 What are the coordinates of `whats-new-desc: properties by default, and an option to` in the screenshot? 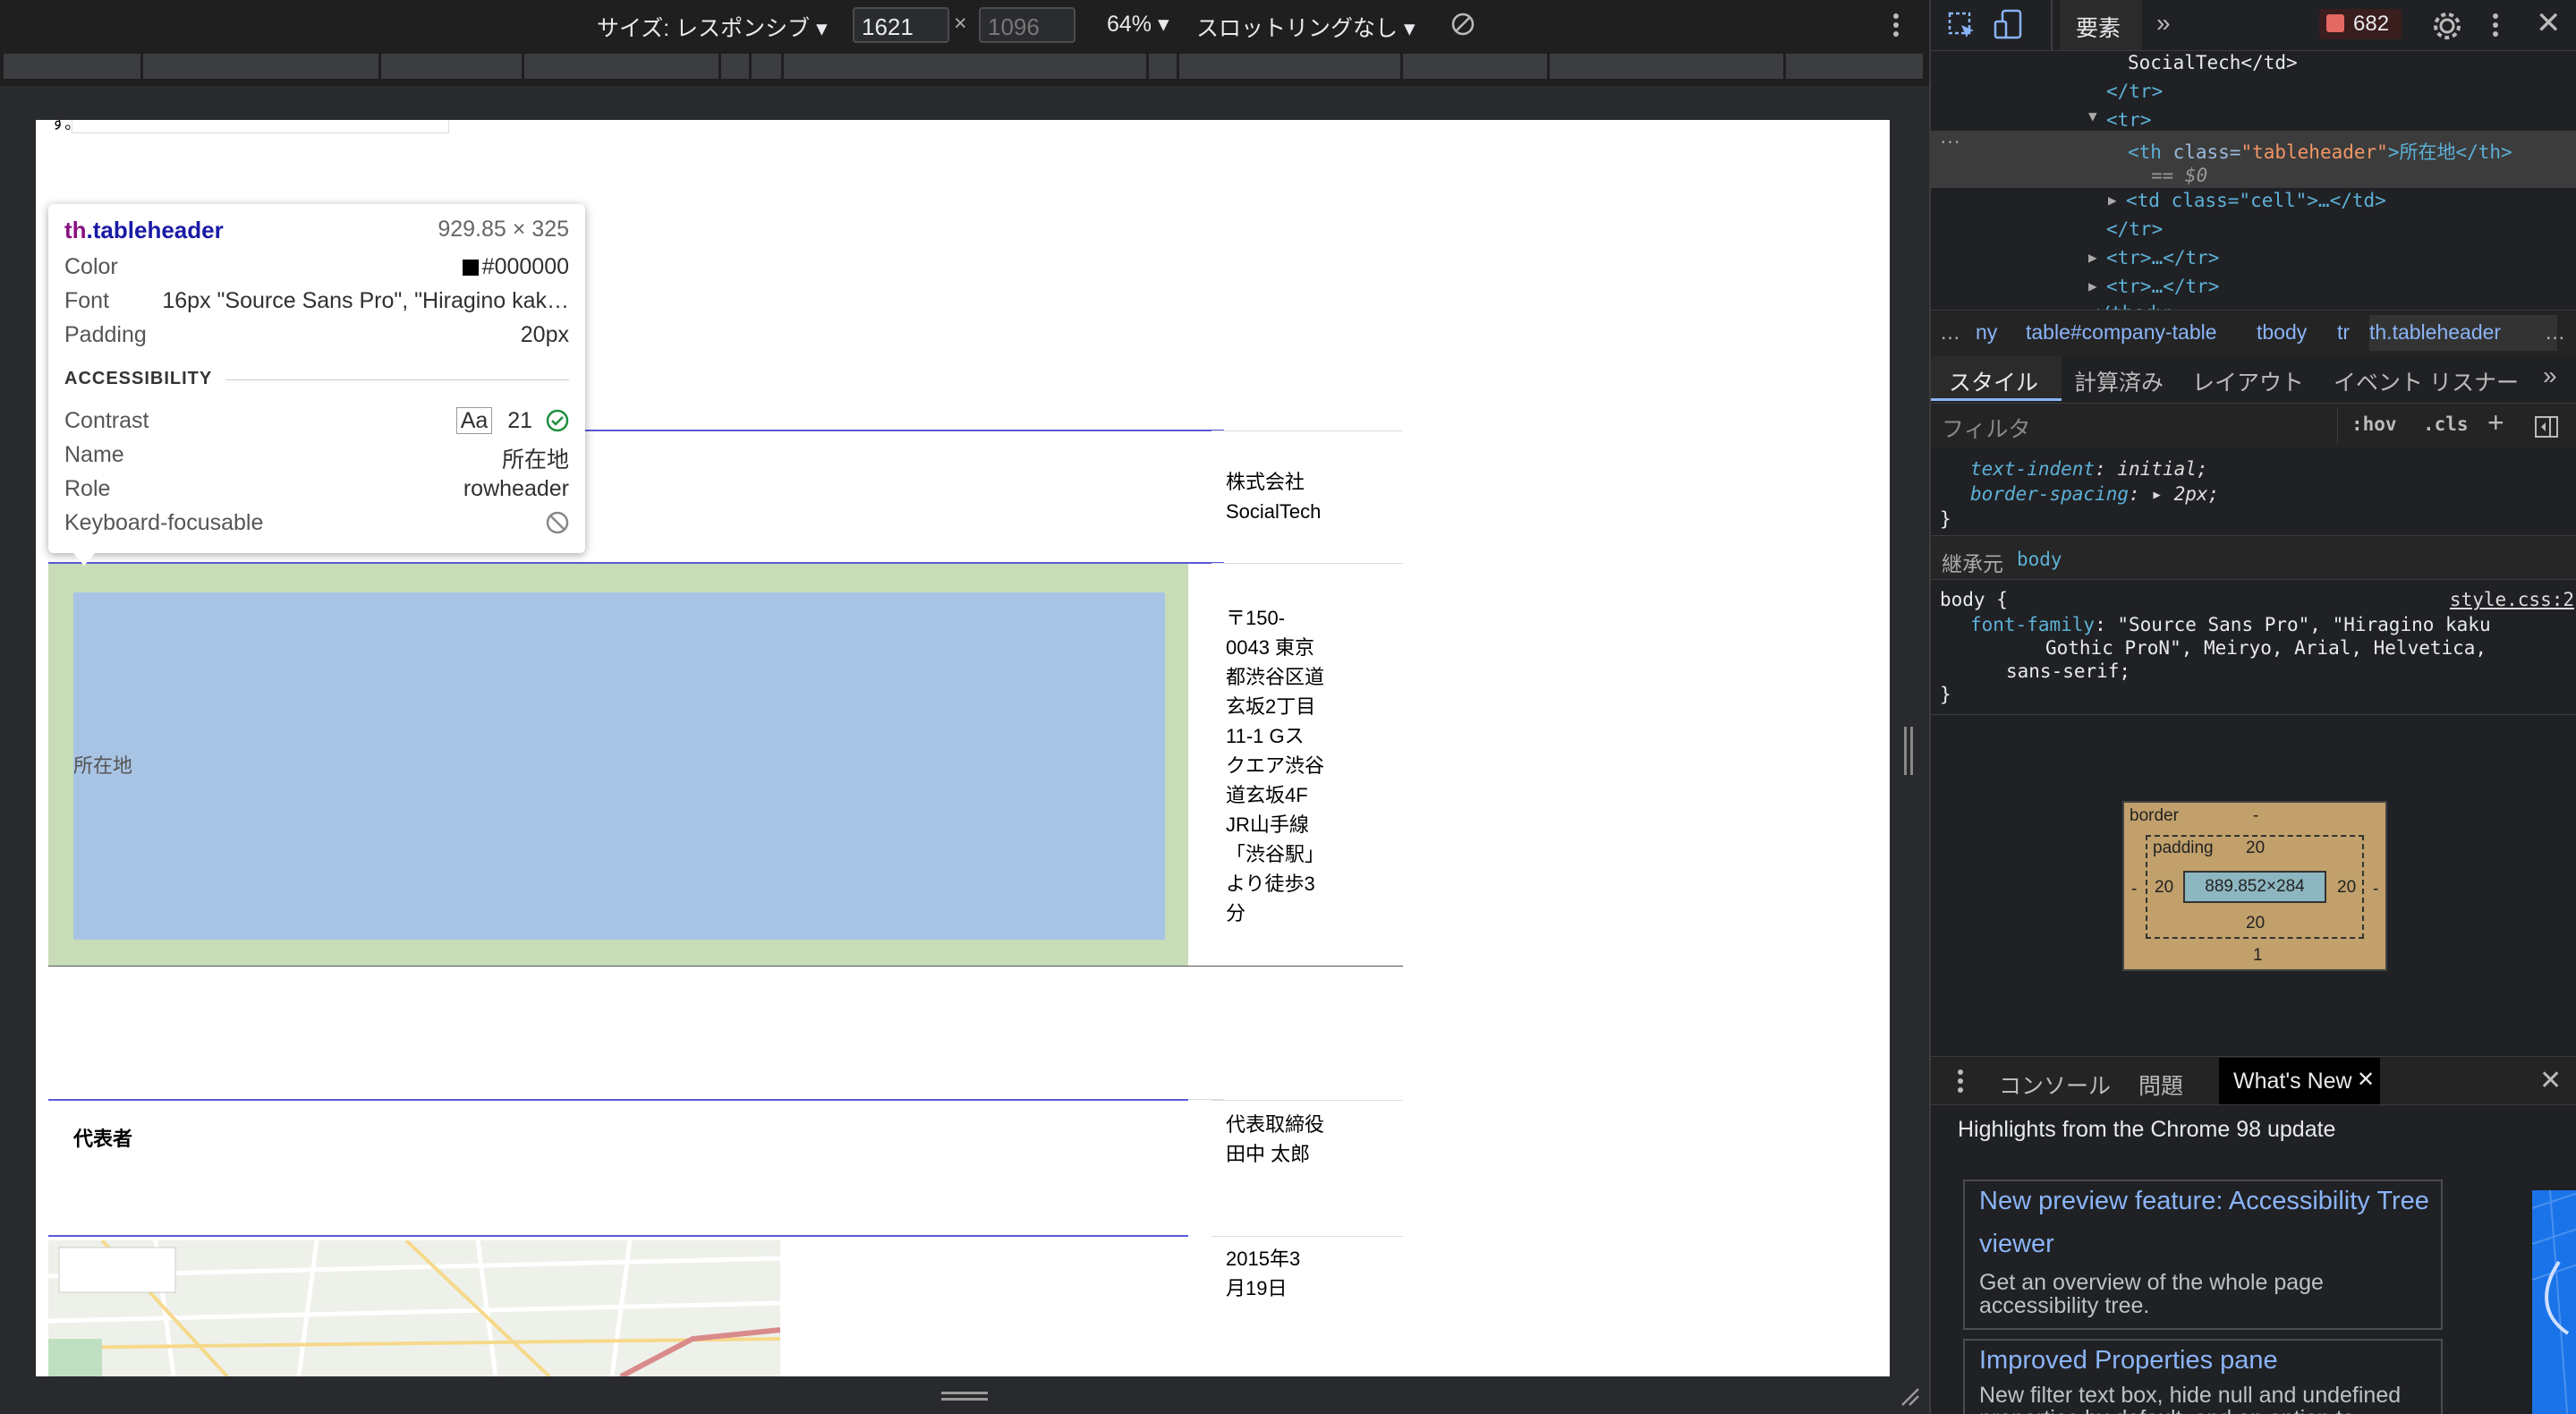 It's located at (2167, 1410).